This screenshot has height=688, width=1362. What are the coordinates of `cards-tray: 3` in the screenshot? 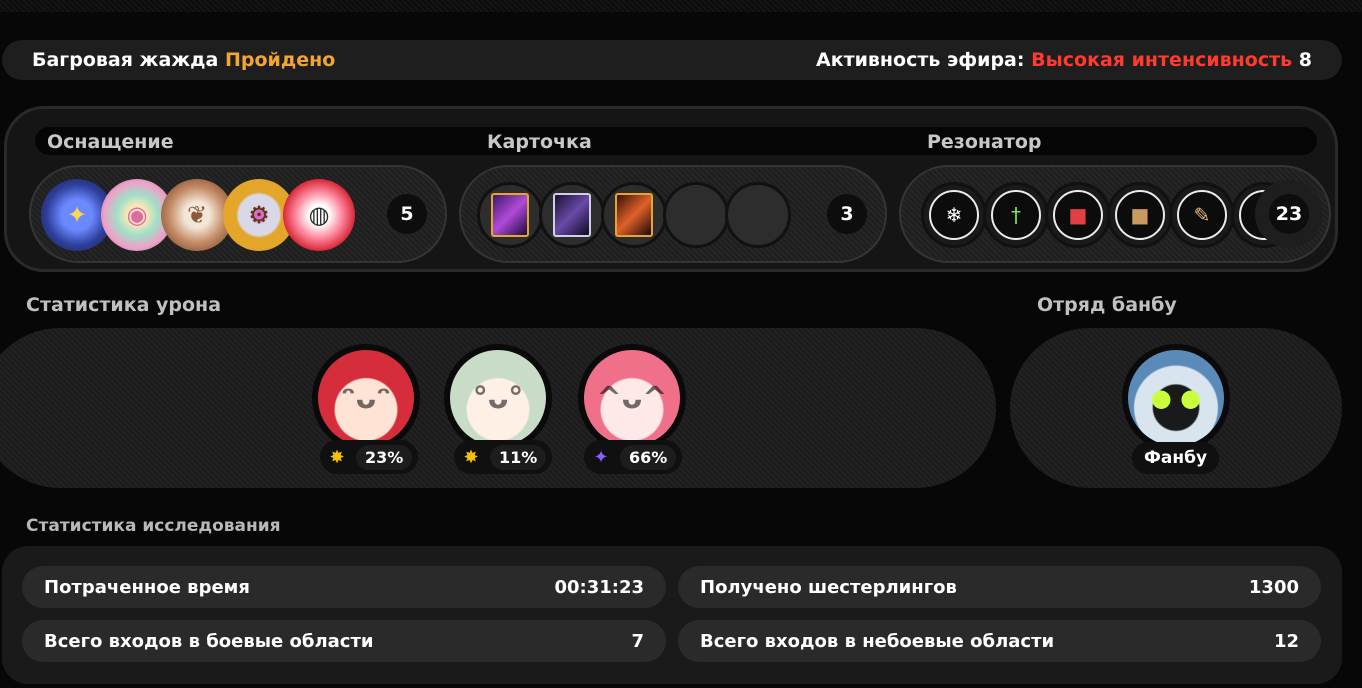 It's located at (673, 214).